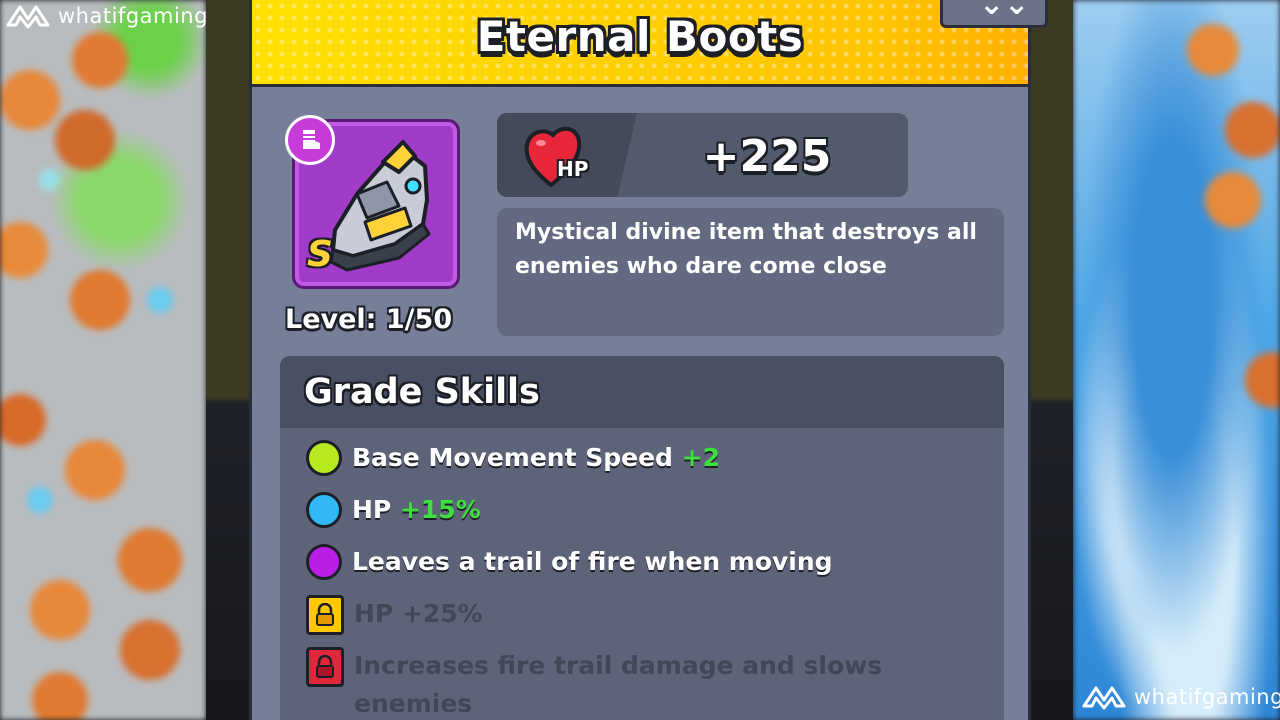 This screenshot has height=720, width=1280. I want to click on hp-label: HP, so click(573, 169).